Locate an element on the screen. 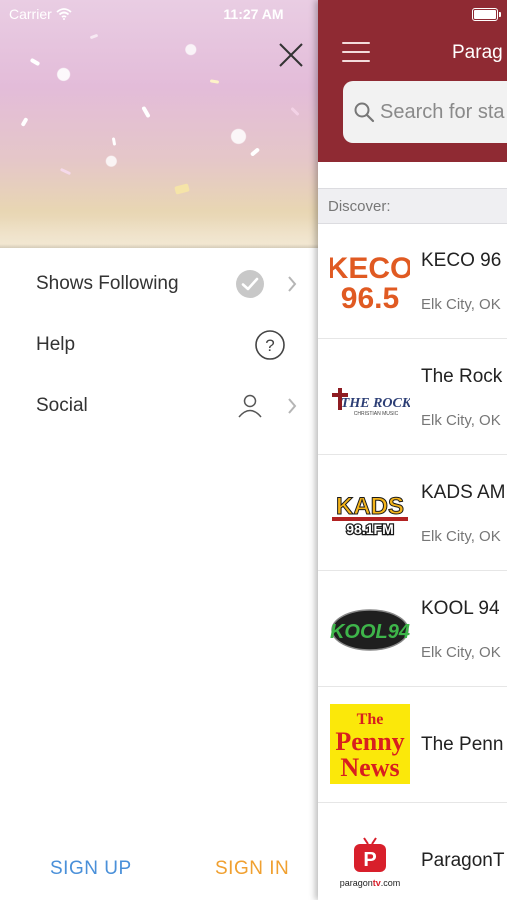 Image resolution: width=507 pixels, height=900 pixels. nav-bar: Parag is located at coordinates (412, 81).